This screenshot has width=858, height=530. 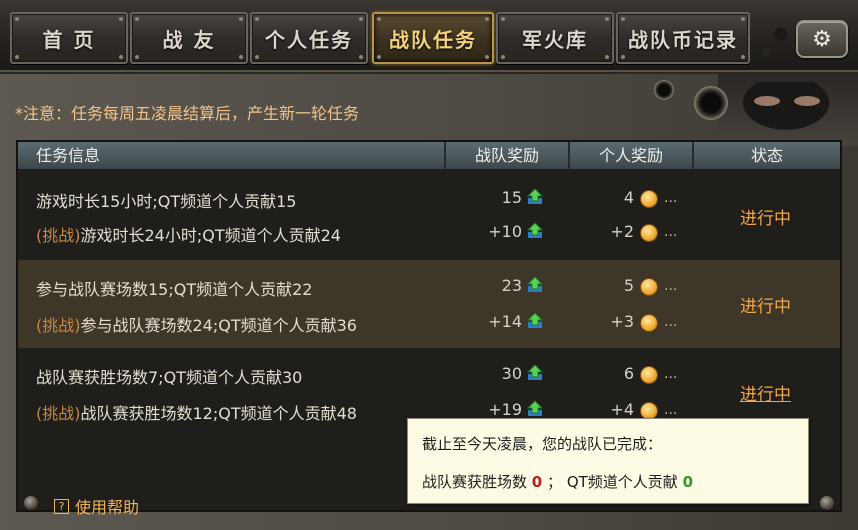 I want to click on task-description: 游戏时长15小时;QT频道个人贡献15, so click(x=166, y=201).